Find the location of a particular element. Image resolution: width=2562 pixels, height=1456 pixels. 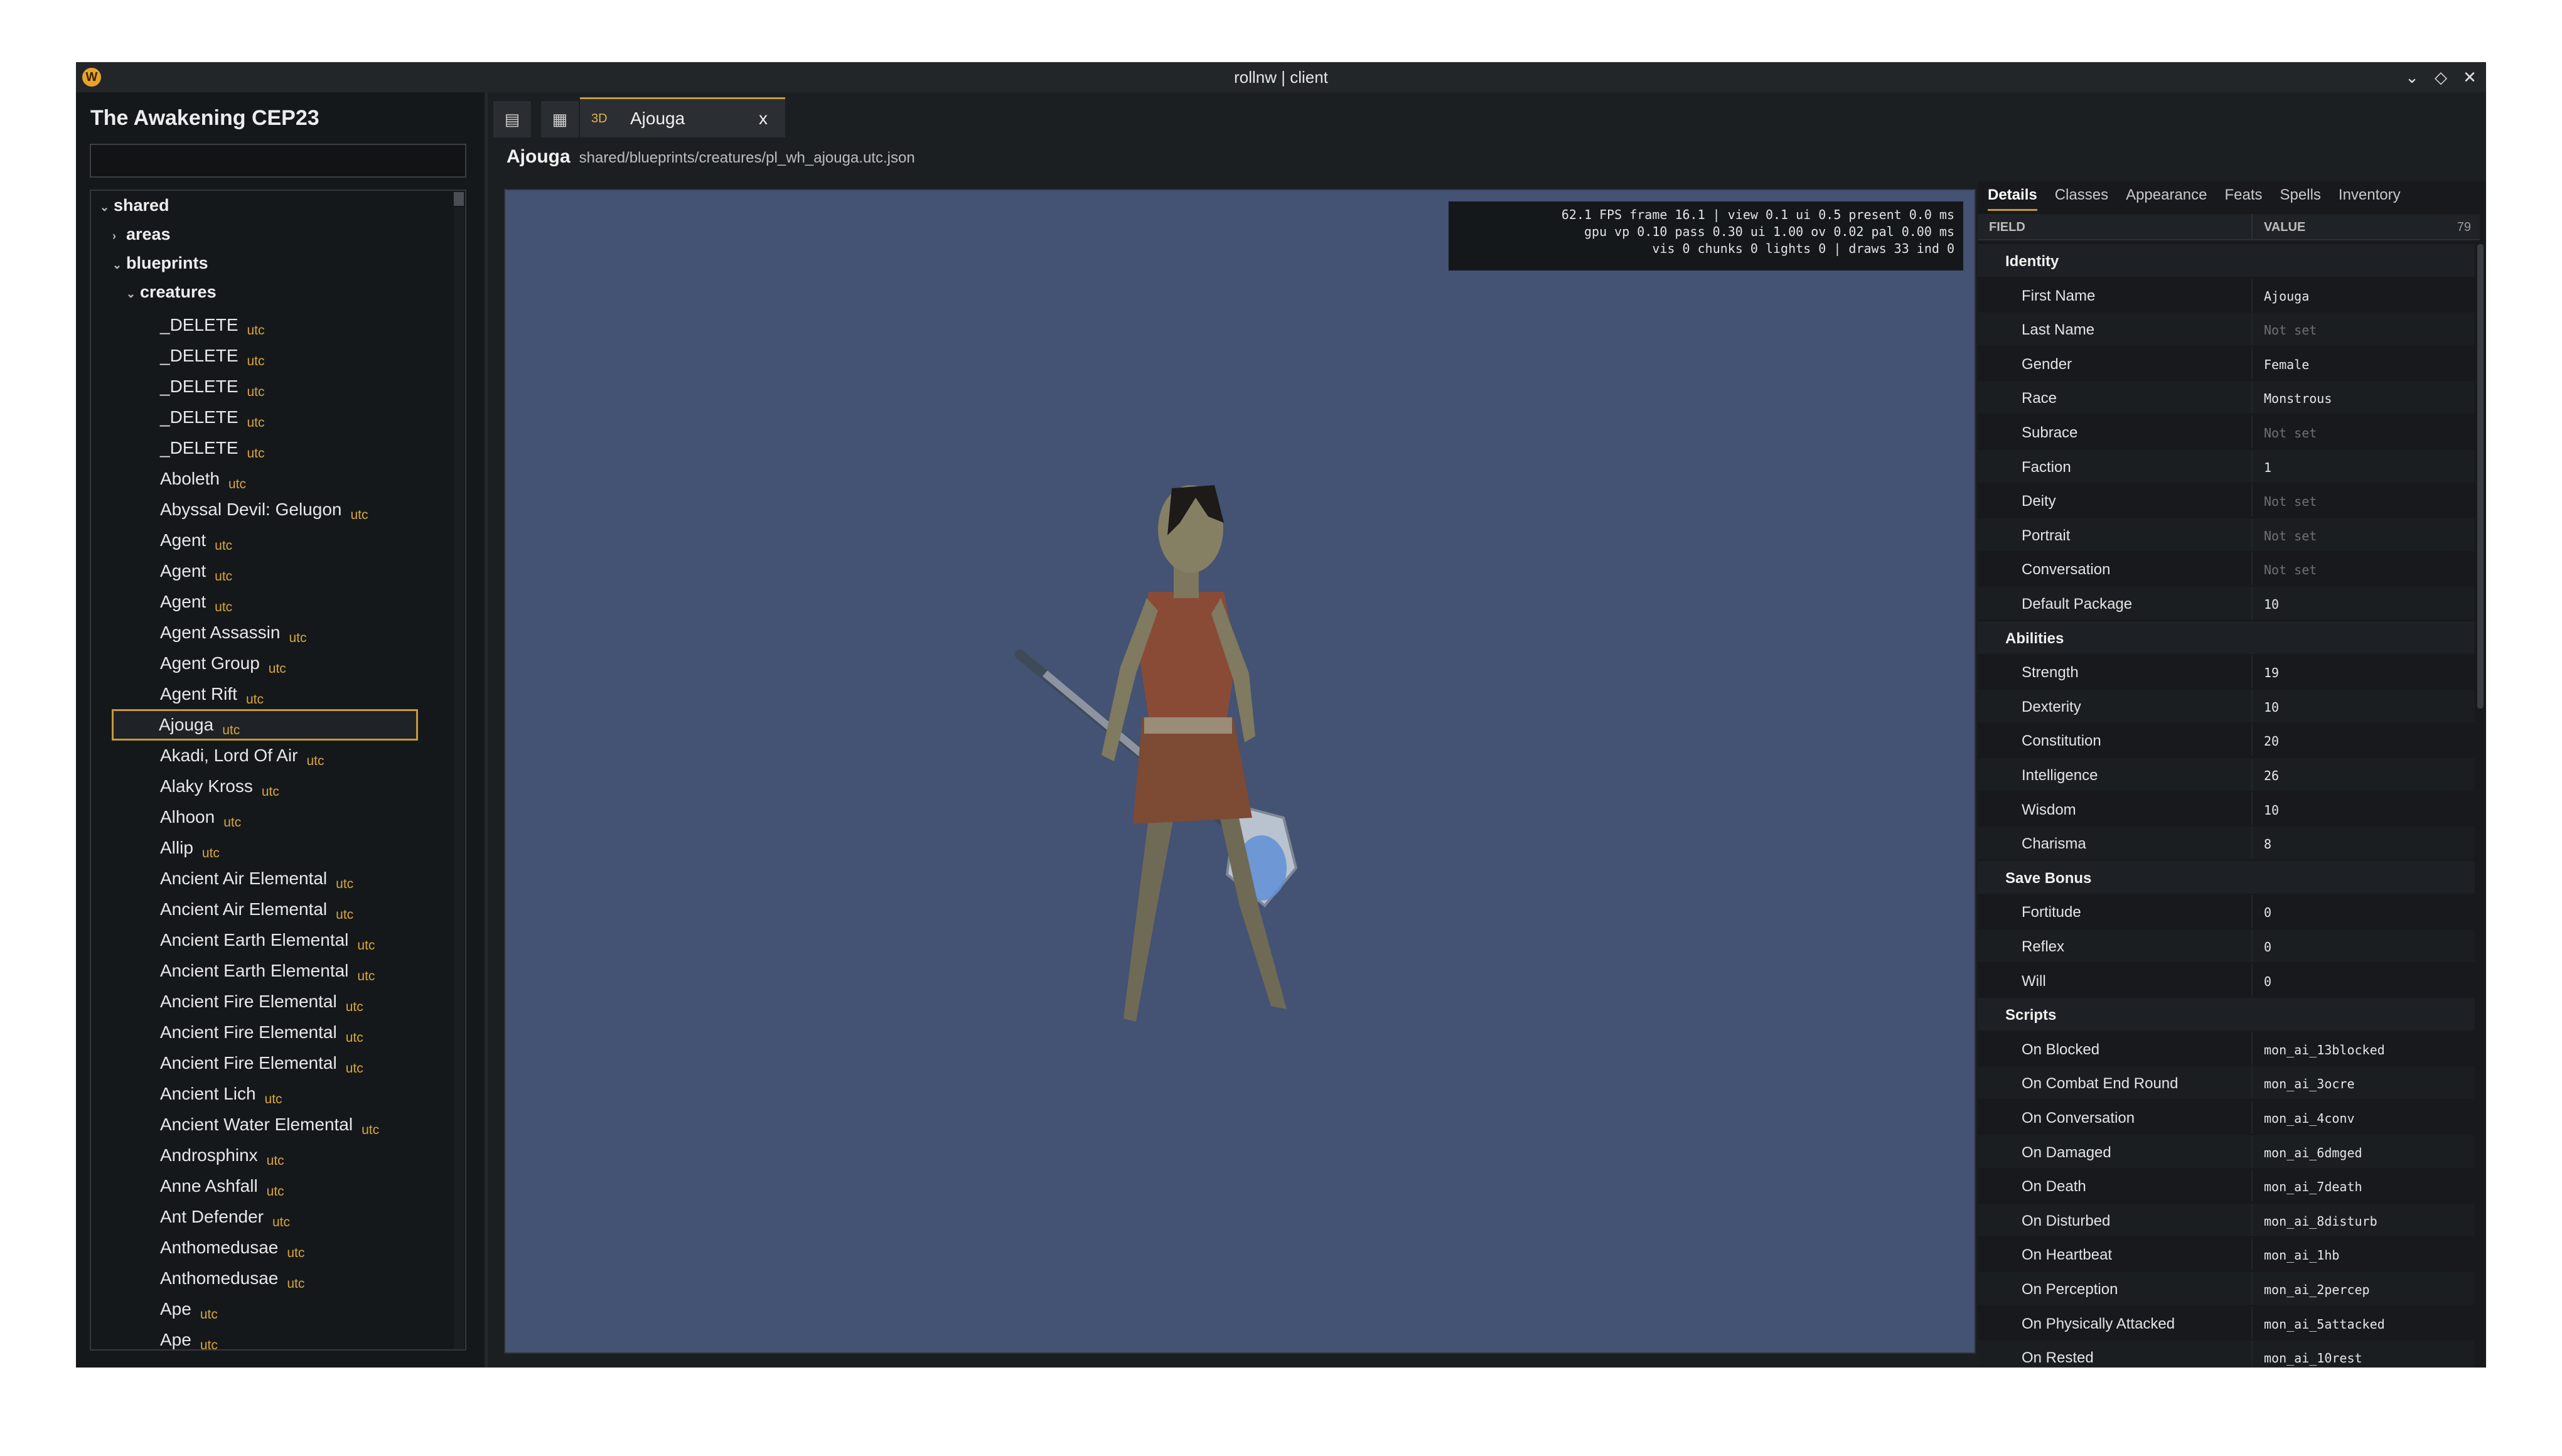

tree-item: Abyssal Devil: Gelugon utc is located at coordinates (264, 509).